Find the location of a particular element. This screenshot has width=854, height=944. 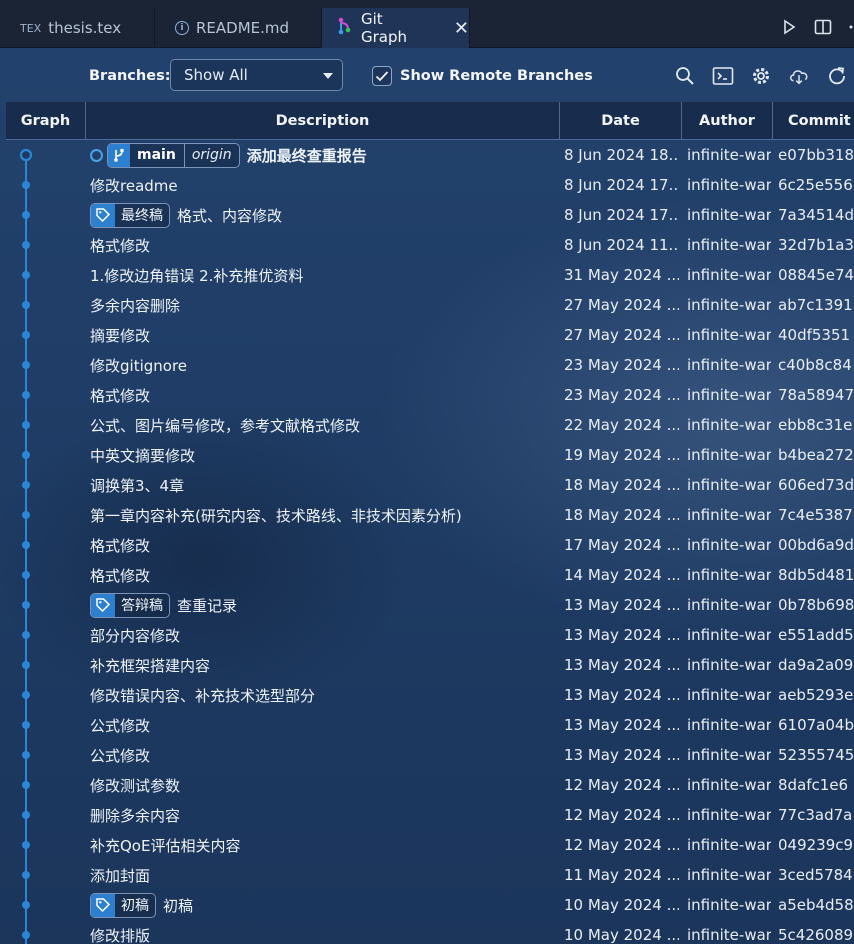

chevron-down-icon is located at coordinates (328, 76).